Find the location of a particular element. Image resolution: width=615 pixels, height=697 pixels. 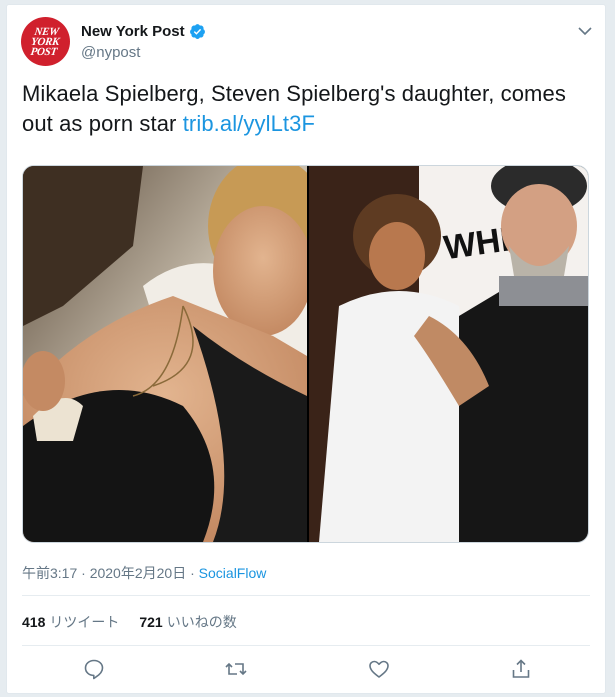

display-name: New York Post is located at coordinates (133, 31).